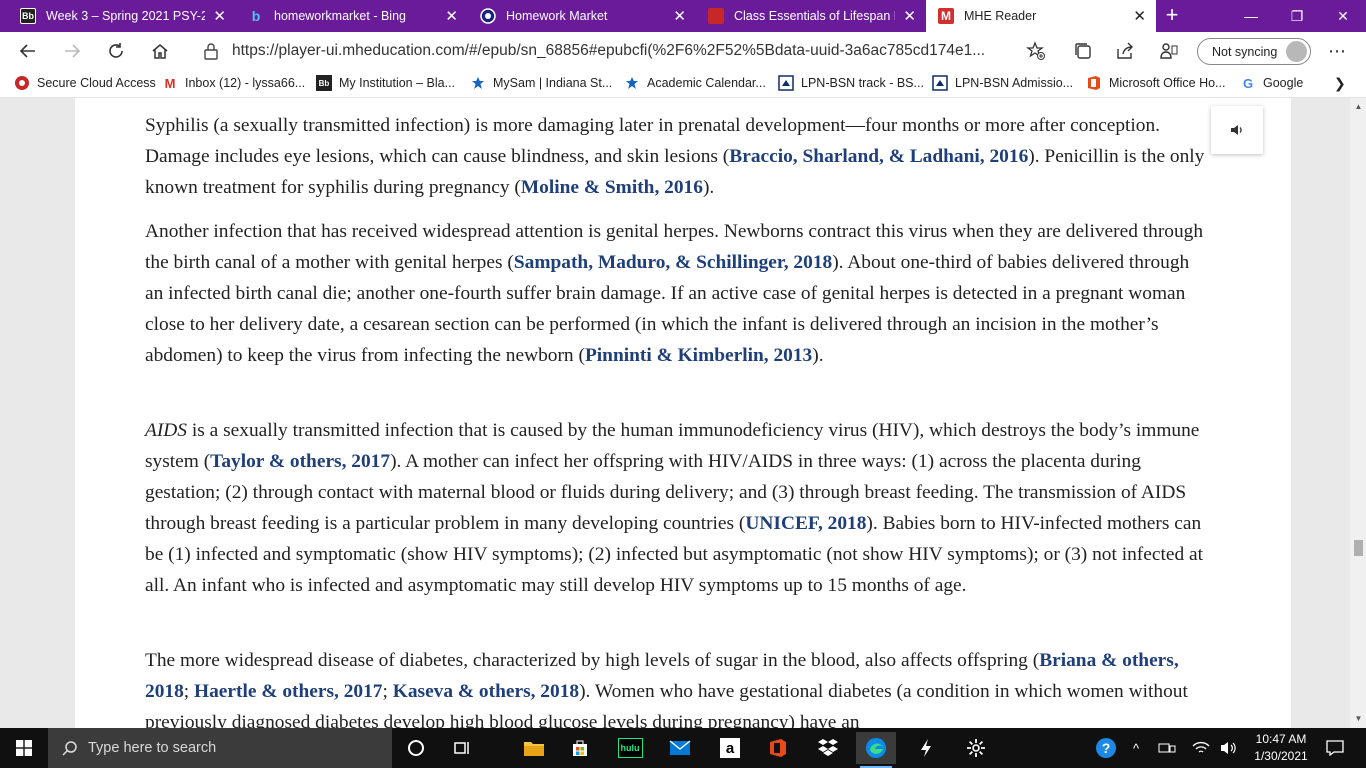 The width and height of the screenshot is (1366, 768). I want to click on hulu-icon: hulu, so click(630, 748).